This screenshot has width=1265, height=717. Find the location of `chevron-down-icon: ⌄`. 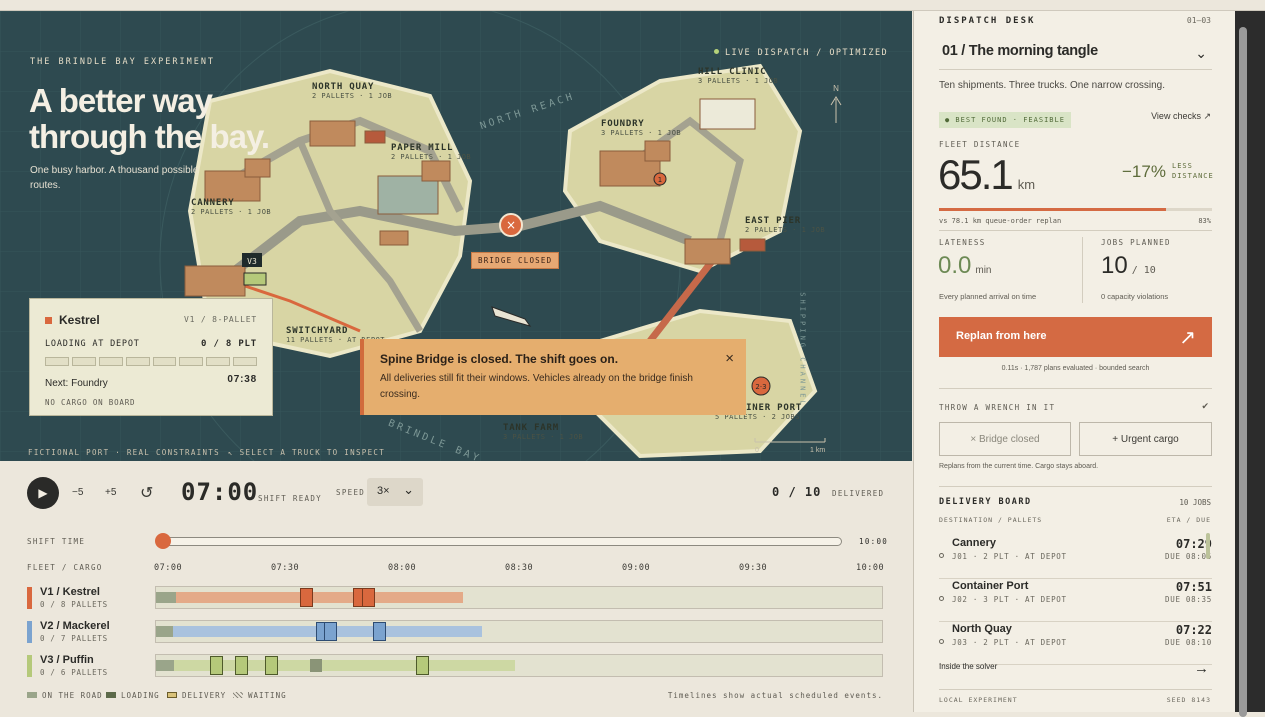

chevron-down-icon: ⌄ is located at coordinates (1201, 53).